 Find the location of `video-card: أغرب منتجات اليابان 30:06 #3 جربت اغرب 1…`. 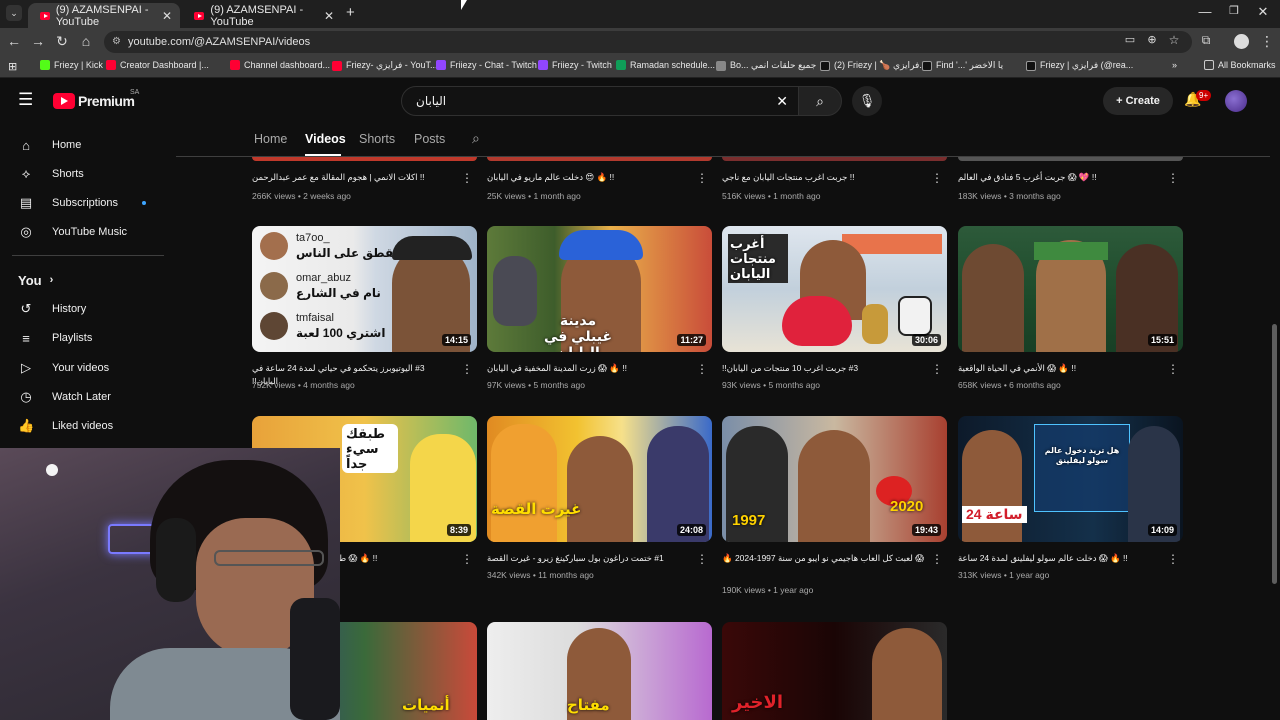

video-card: أغرب منتجات اليابان 30:06 #3 جربت اغرب 1… is located at coordinates (834, 308).